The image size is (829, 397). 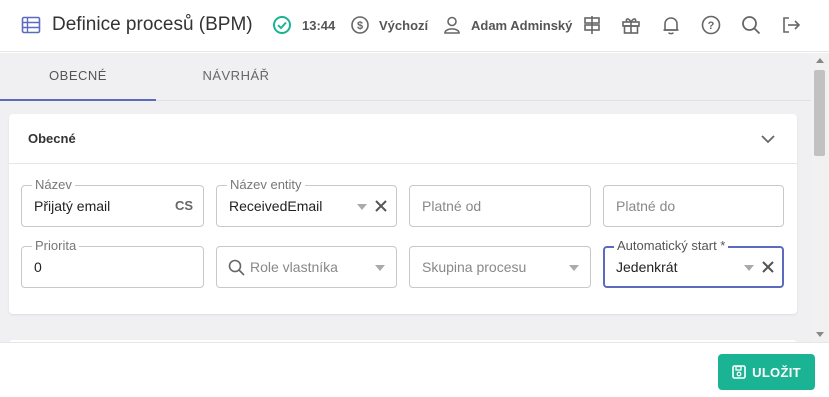 What do you see at coordinates (452, 206) in the screenshot?
I see `platne-od-placeholder: Platné od` at bounding box center [452, 206].